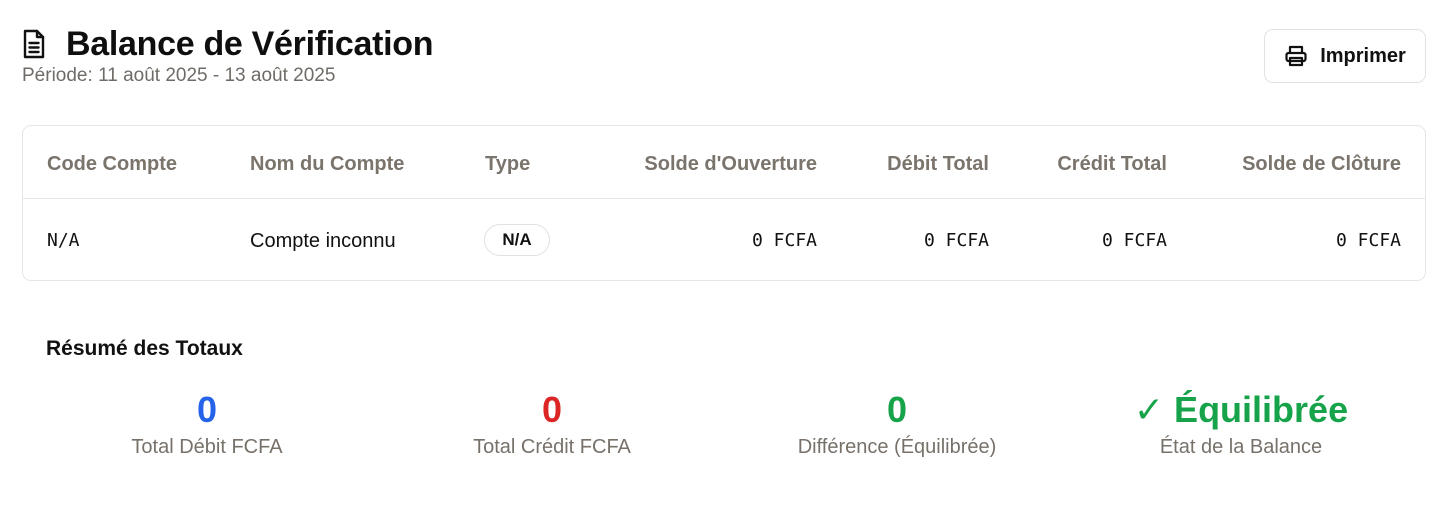  I want to click on page-title: Balance de Vérification, so click(250, 44).